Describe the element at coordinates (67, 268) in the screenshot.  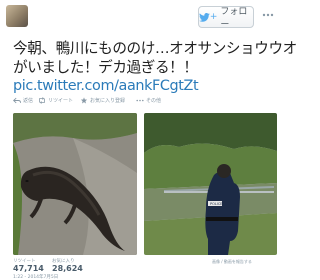
I see `favorites-count: 28,624` at that location.